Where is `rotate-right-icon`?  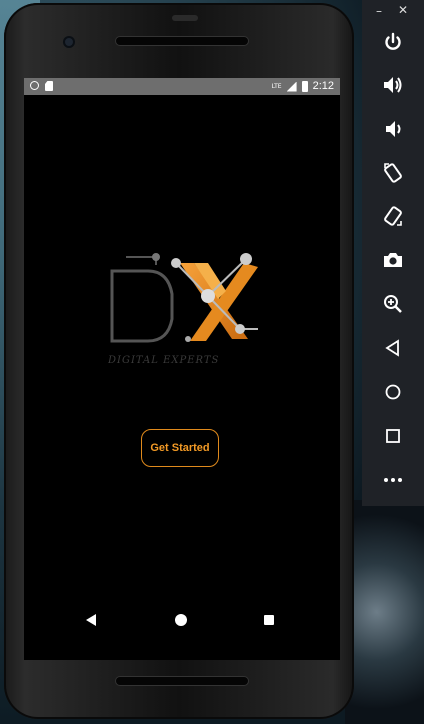
rotate-right-icon is located at coordinates (393, 216).